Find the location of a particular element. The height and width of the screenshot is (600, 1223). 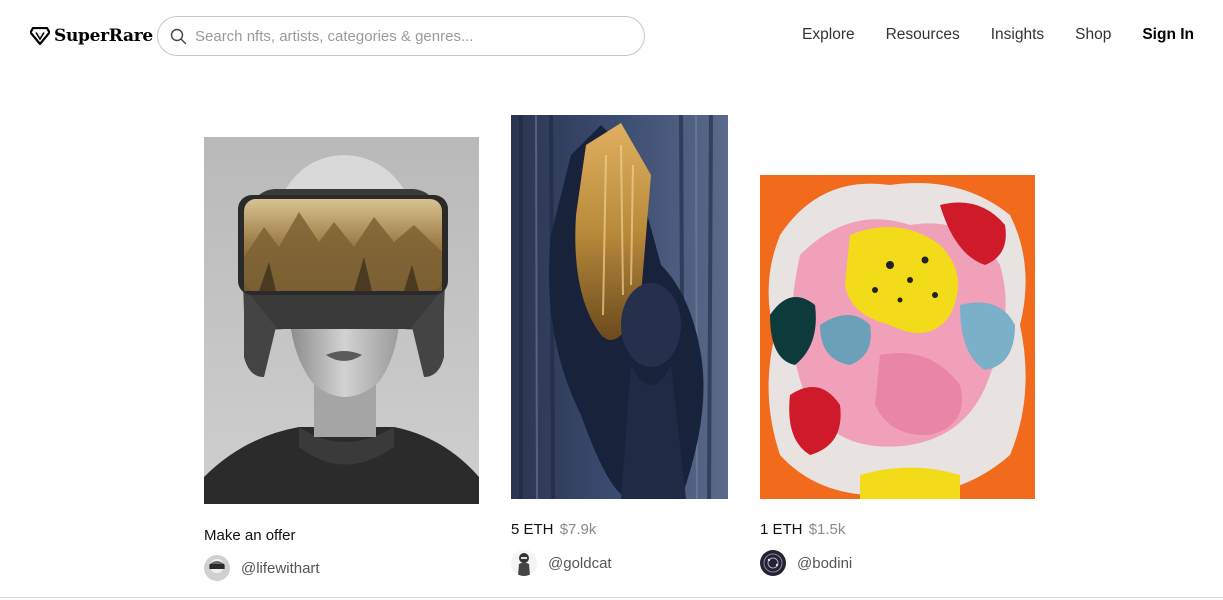

divider is located at coordinates (611, 597).